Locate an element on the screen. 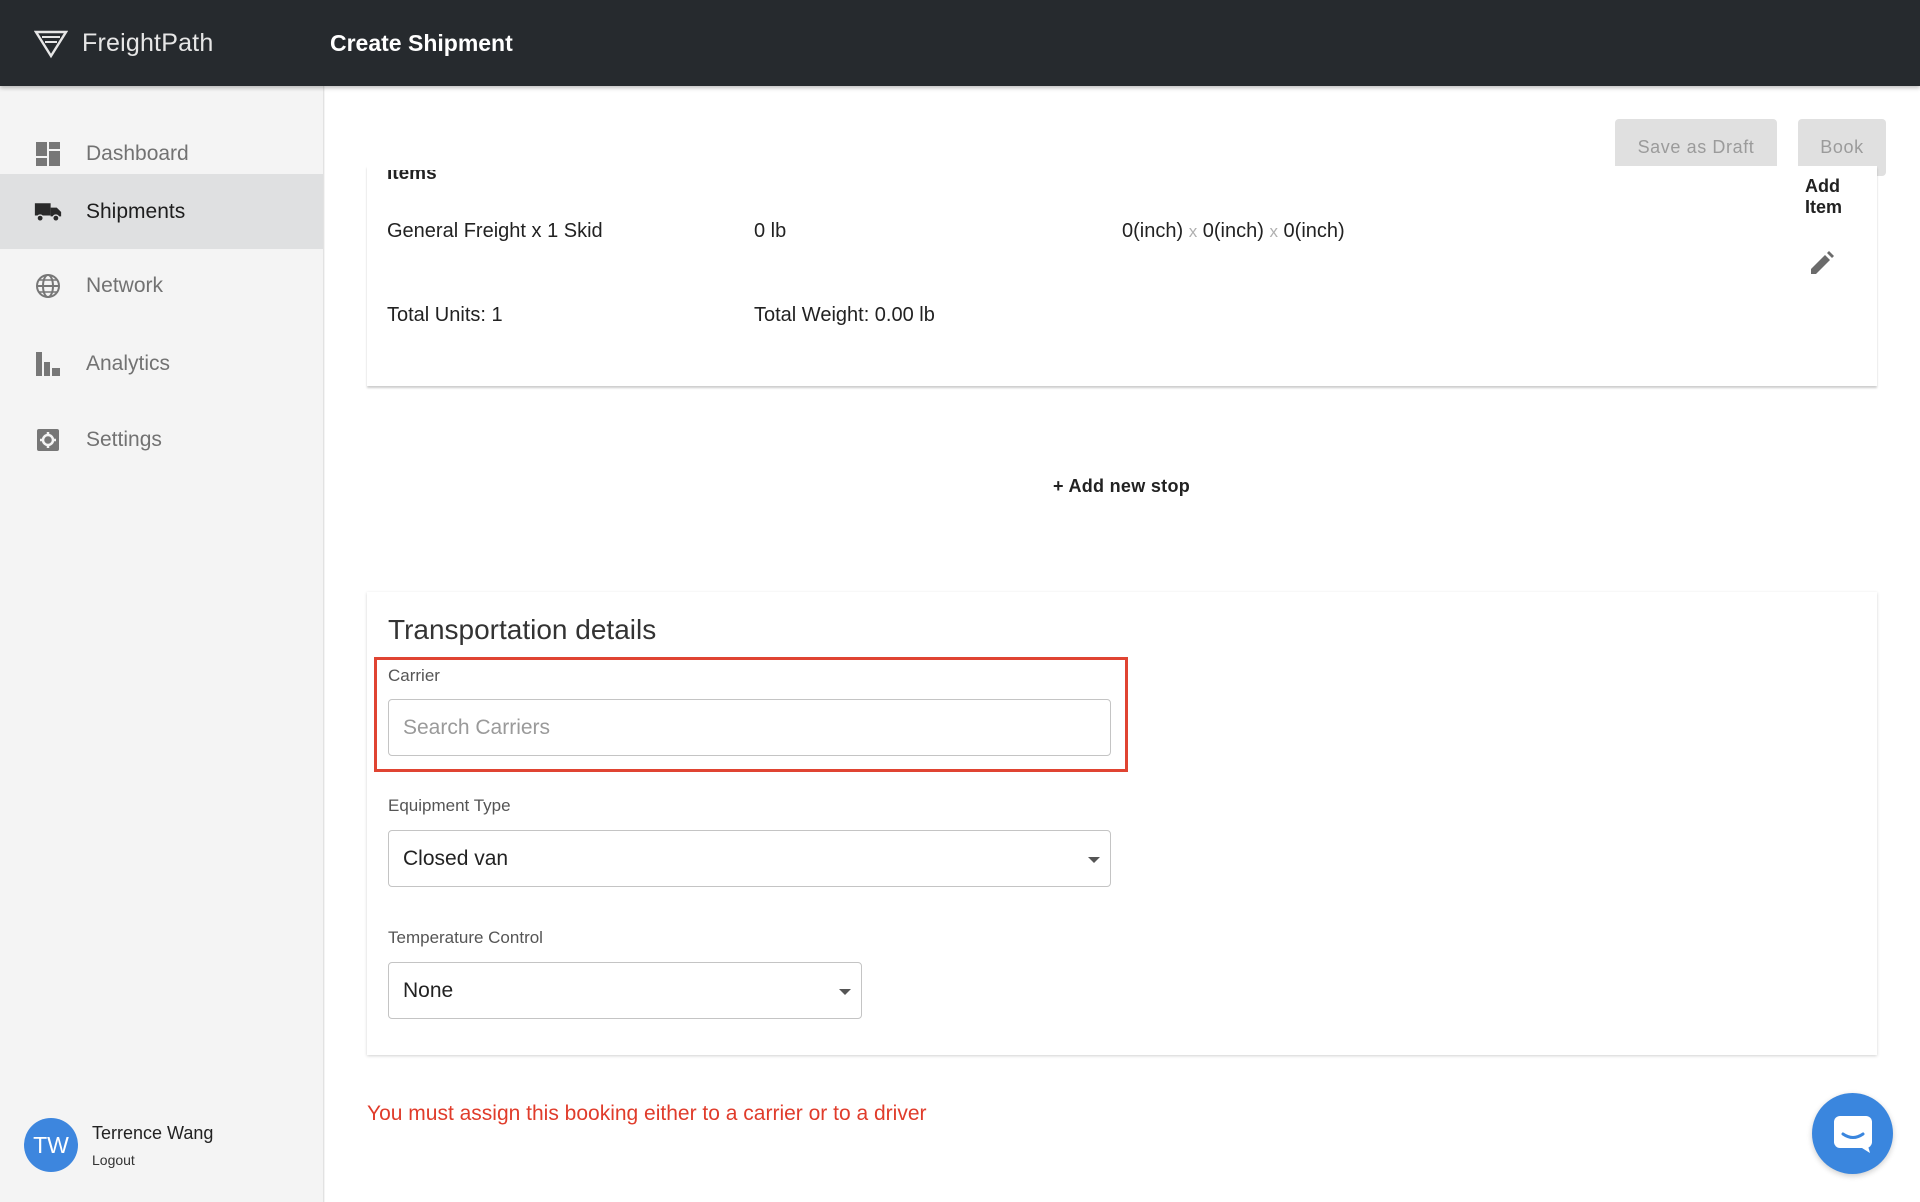 This screenshot has width=1920, height=1202. items-title: Items is located at coordinates (412, 176).